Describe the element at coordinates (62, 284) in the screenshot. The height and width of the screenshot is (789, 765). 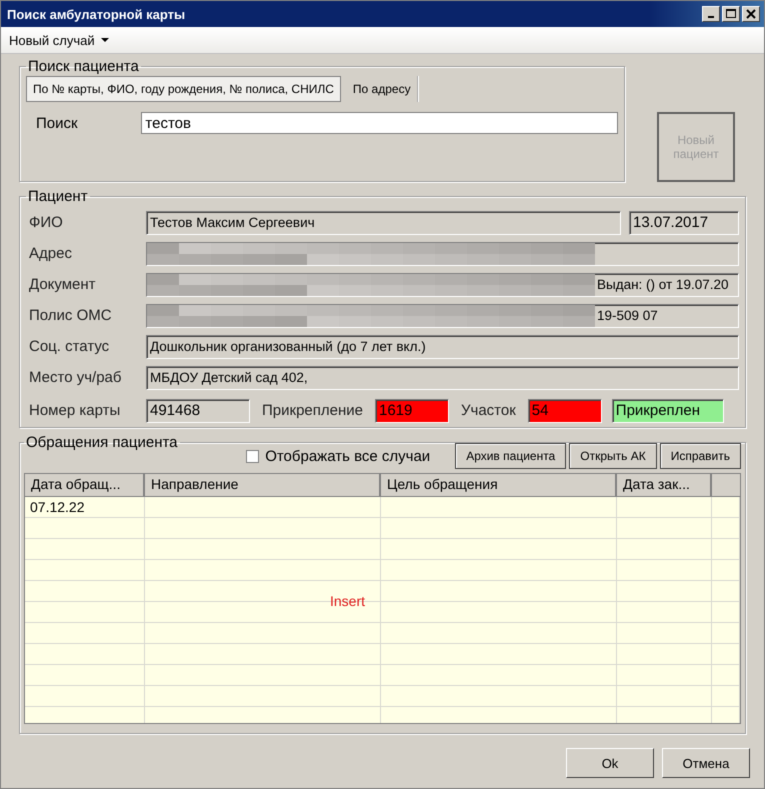
I see `field-label: Документ` at that location.